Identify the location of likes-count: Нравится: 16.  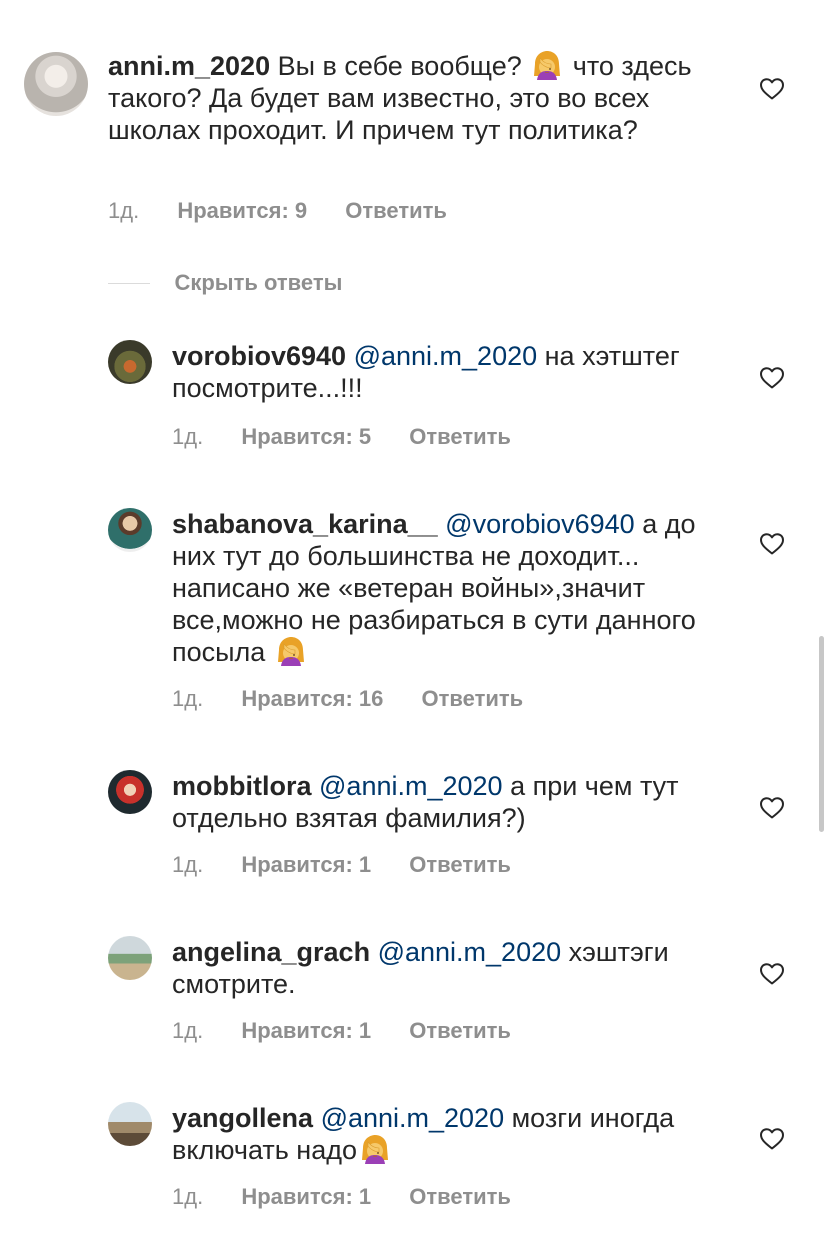
(312, 698).